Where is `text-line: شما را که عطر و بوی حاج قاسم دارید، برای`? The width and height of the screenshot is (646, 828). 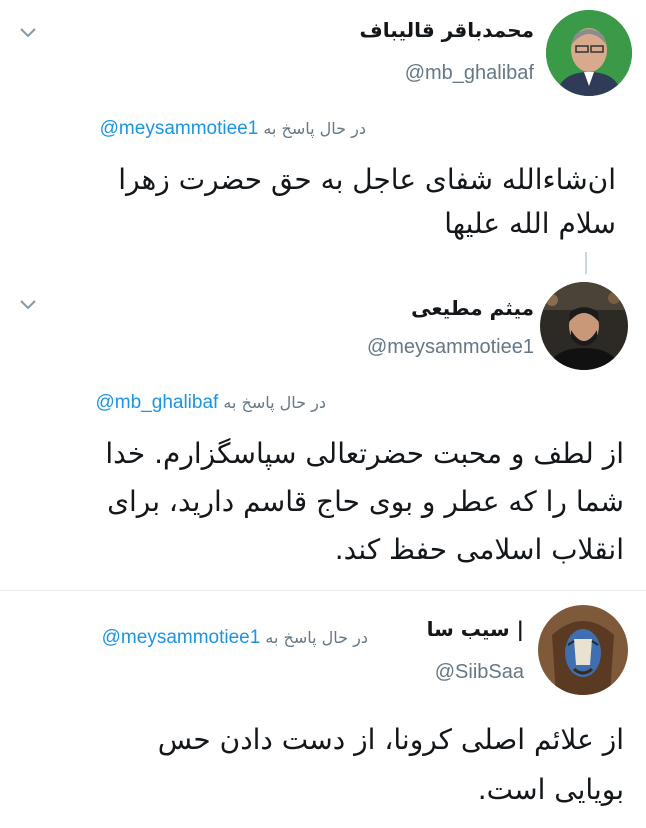 text-line: شما را که عطر و بوی حاج قاسم دارید، برای is located at coordinates (365, 501).